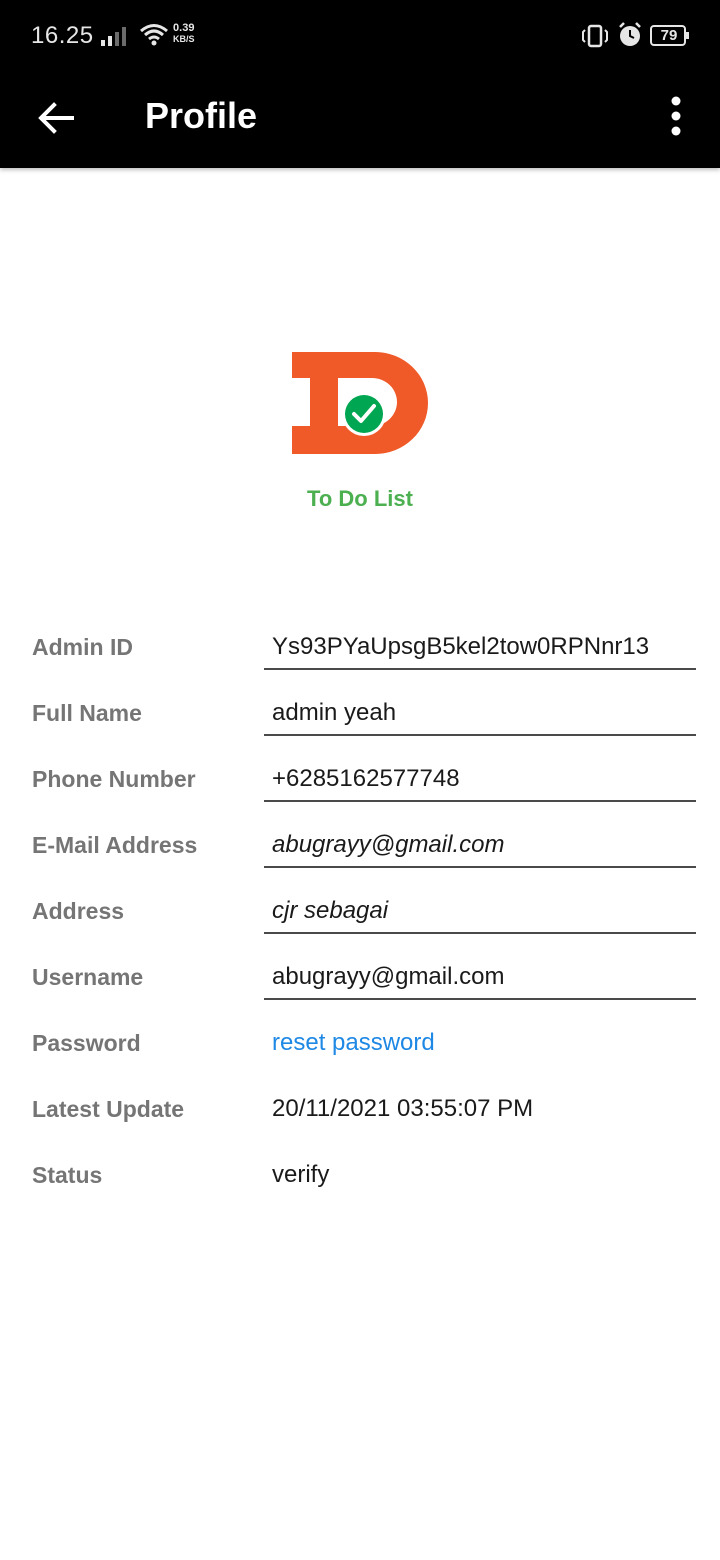  I want to click on page-title: Profile, so click(201, 115).